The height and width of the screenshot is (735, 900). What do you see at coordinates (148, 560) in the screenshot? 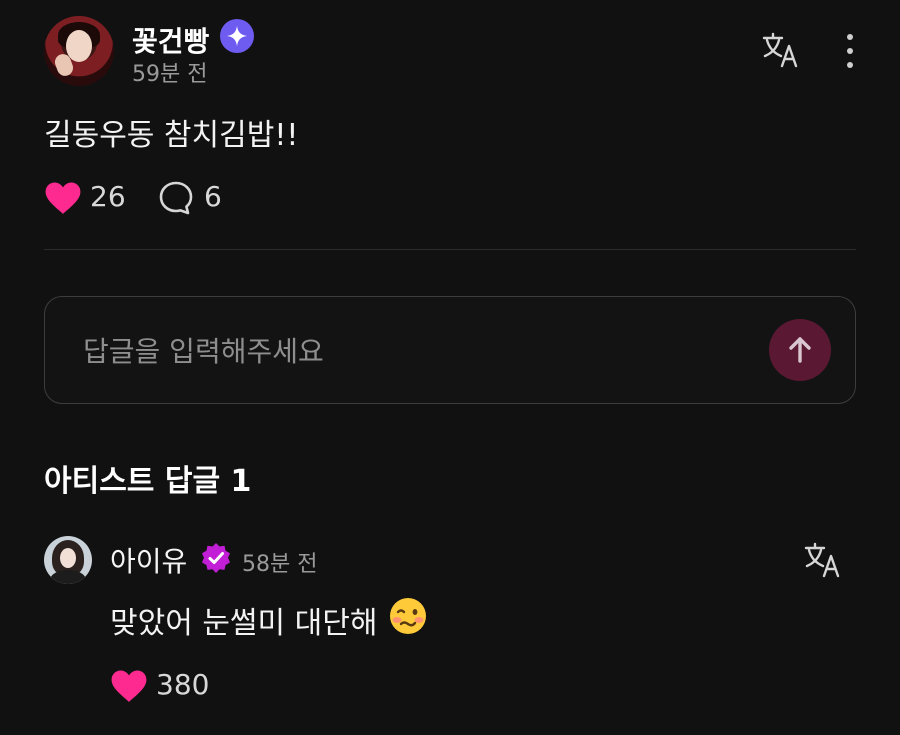
I see `commenter-name: 아이유` at bounding box center [148, 560].